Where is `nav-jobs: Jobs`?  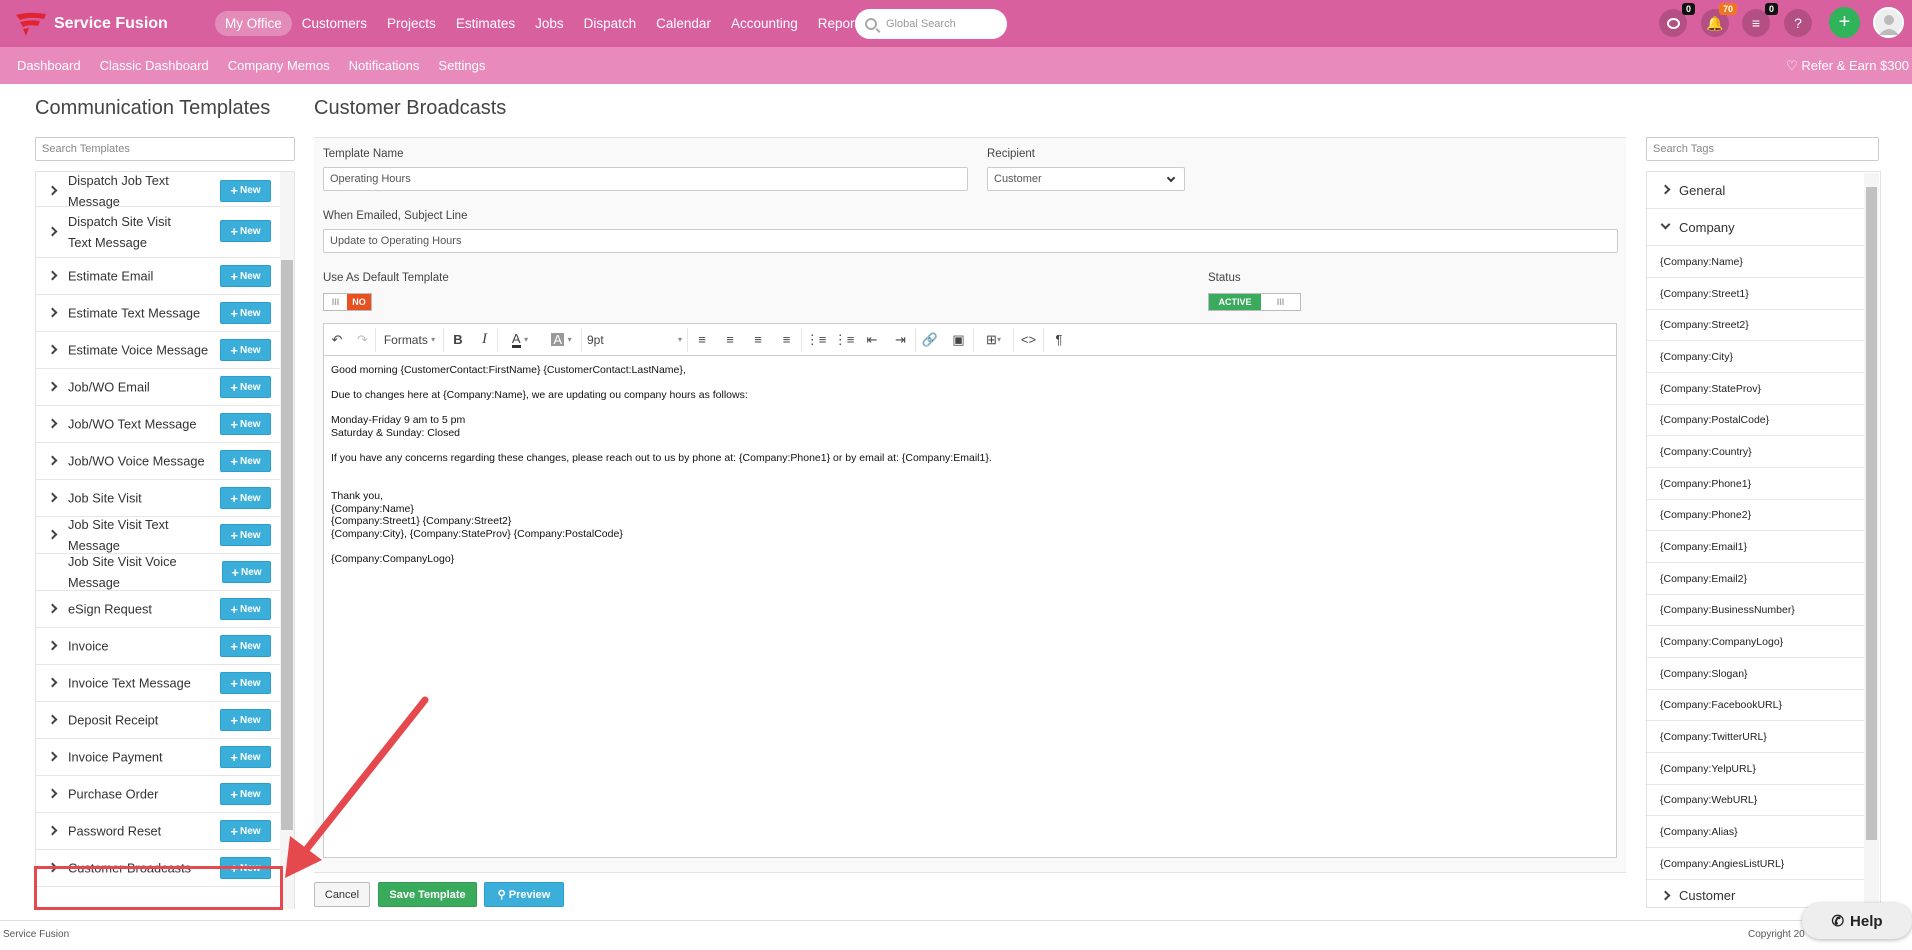
nav-jobs: Jobs is located at coordinates (549, 23).